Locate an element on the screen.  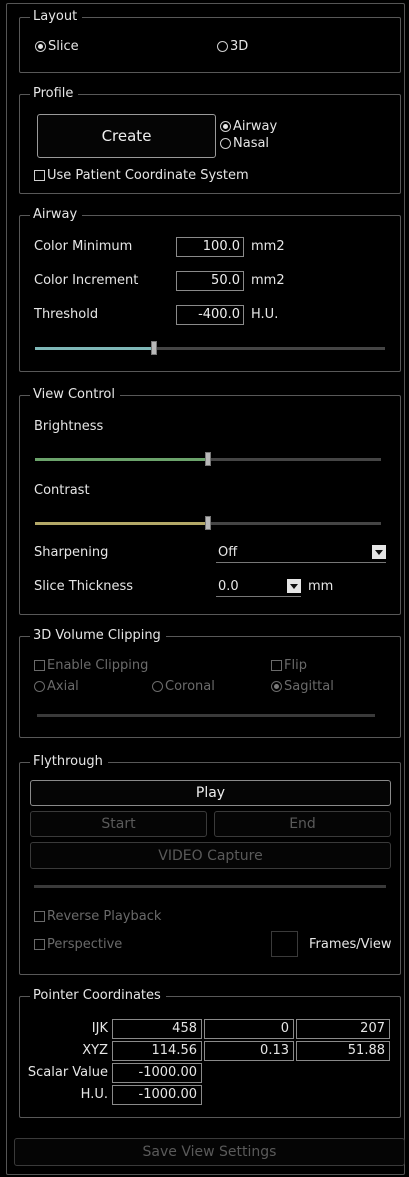
perspective-label: Perspective is located at coordinates (85, 944).